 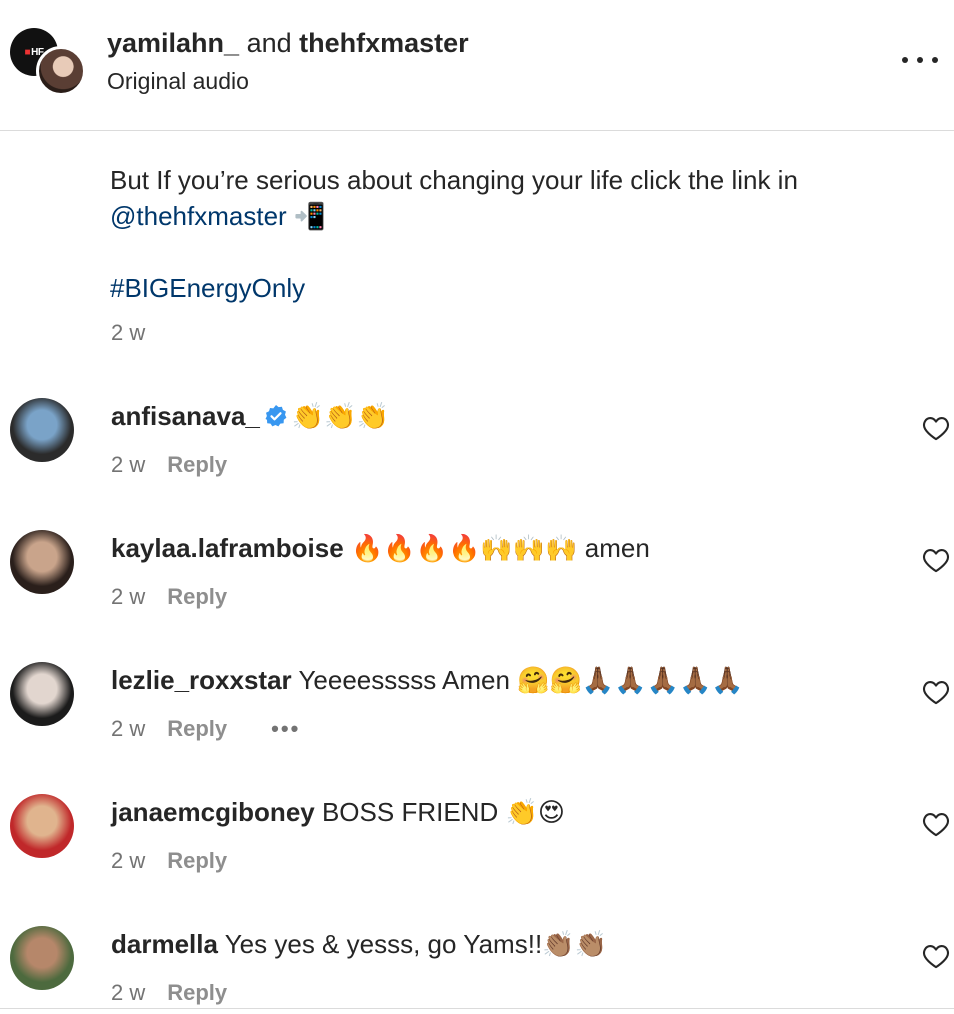 What do you see at coordinates (213, 812) in the screenshot?
I see `comment-username: janaemcgiboney` at bounding box center [213, 812].